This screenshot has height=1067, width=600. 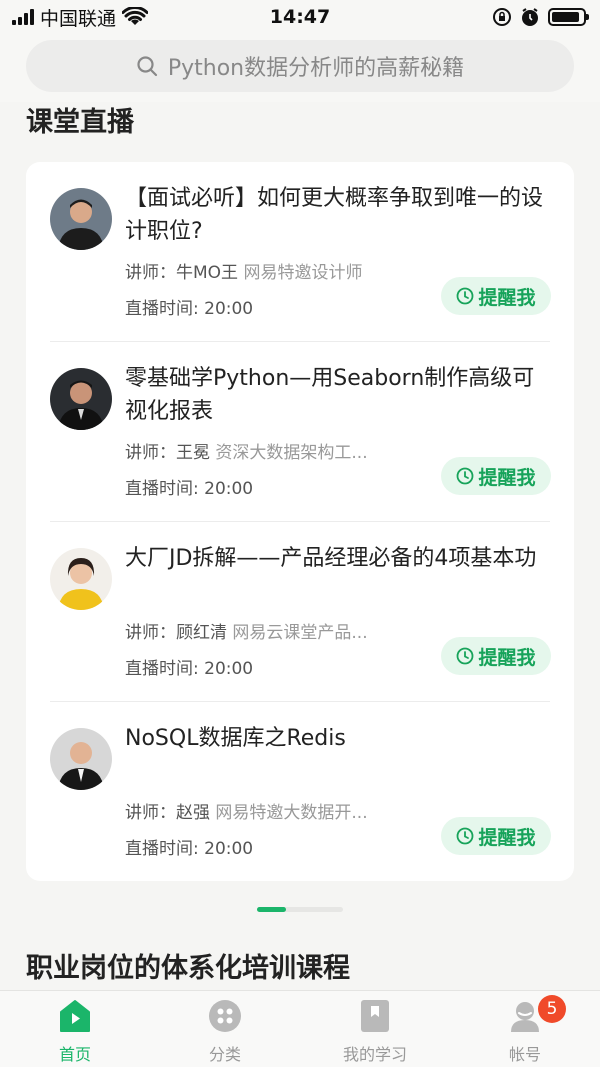 What do you see at coordinates (552, 1009) in the screenshot?
I see `notification-badge: 5` at bounding box center [552, 1009].